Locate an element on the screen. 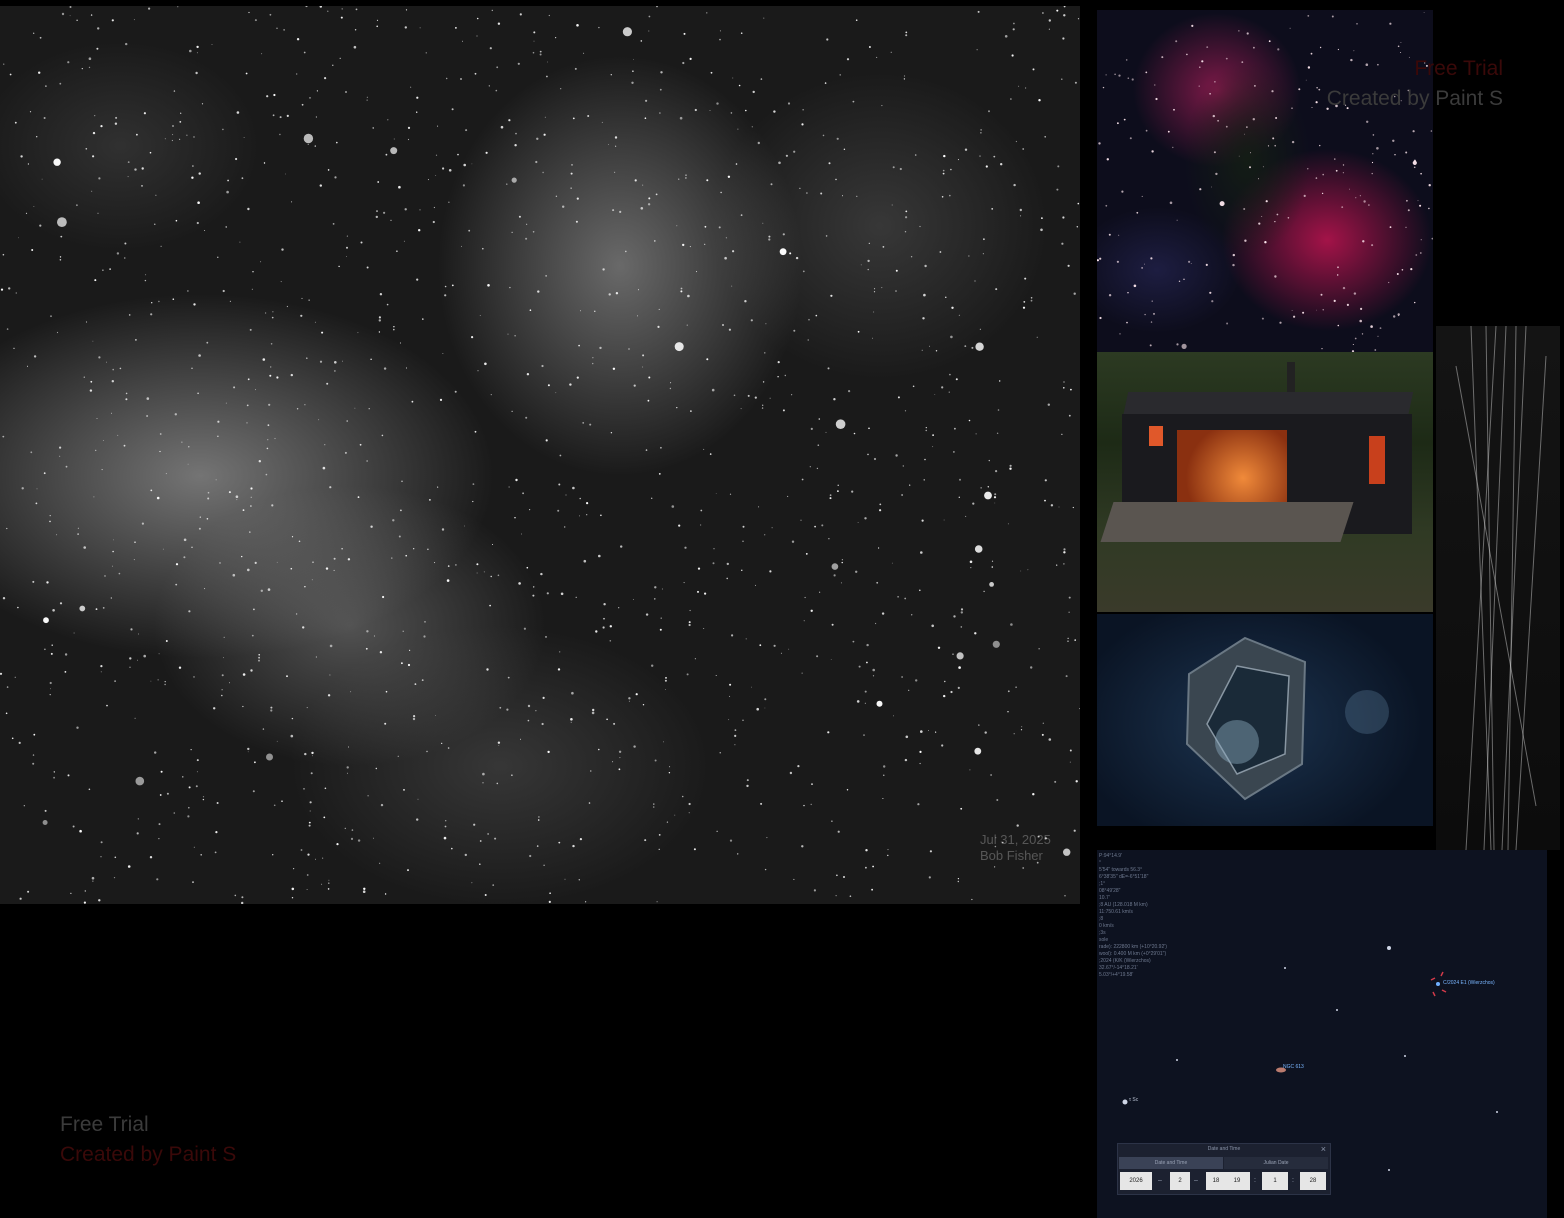 The image size is (1564, 1218). hour-spinbox: 19 is located at coordinates (1237, 1181).